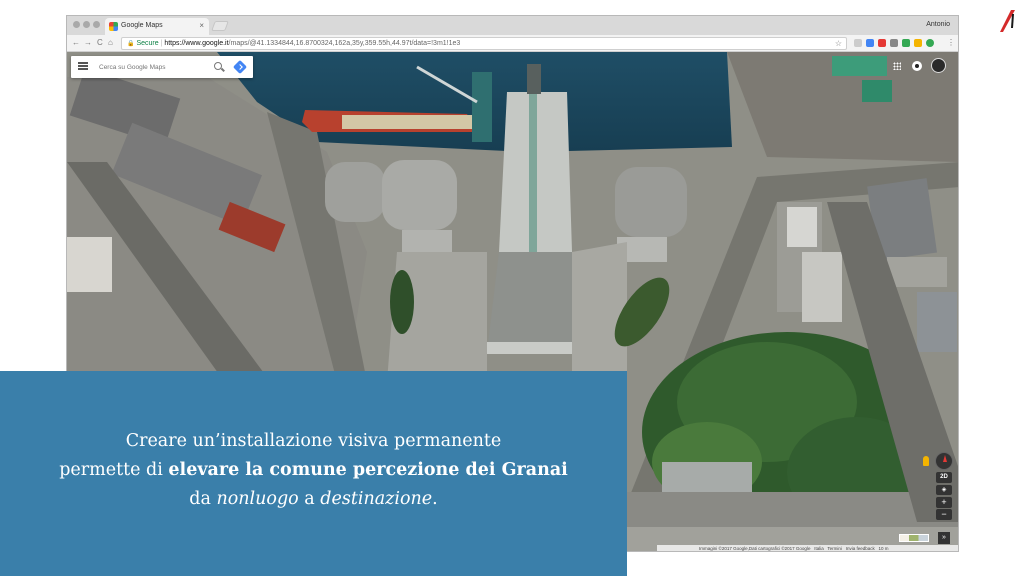  Describe the element at coordinates (819, 548) in the screenshot. I see `attribution-country: Italia` at that location.